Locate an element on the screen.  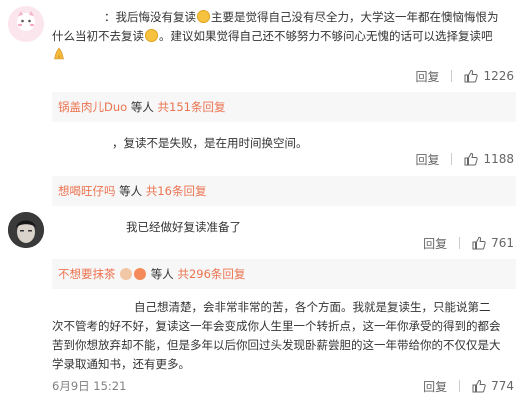
comment-text: 学录取通知书，还有更多。 is located at coordinates (121, 364).